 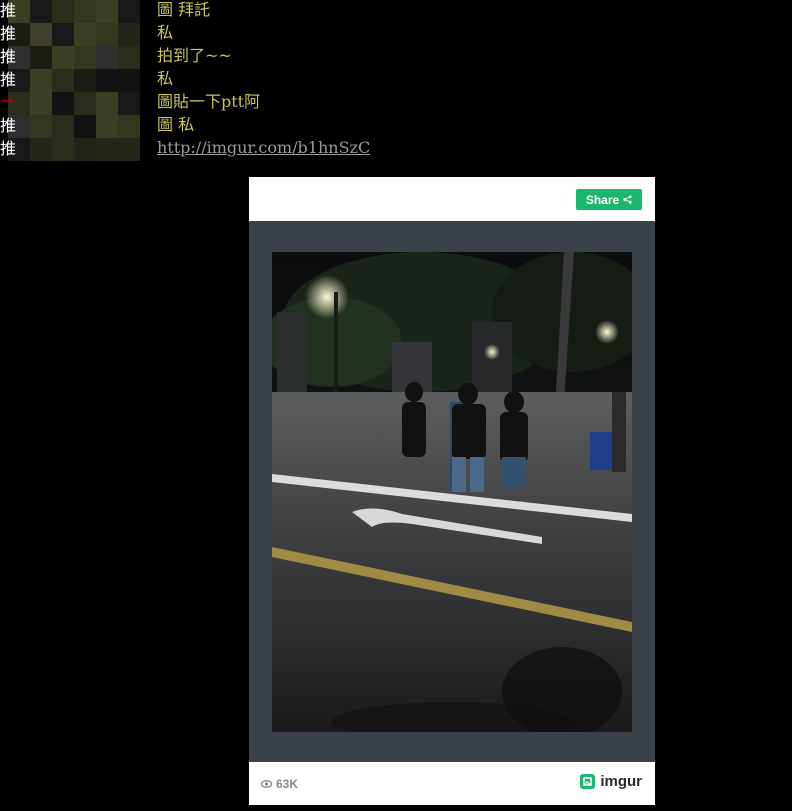 What do you see at coordinates (396, 149) in the screenshot?
I see `push-comment: 推 http://imgur.com/b1hnSzC` at bounding box center [396, 149].